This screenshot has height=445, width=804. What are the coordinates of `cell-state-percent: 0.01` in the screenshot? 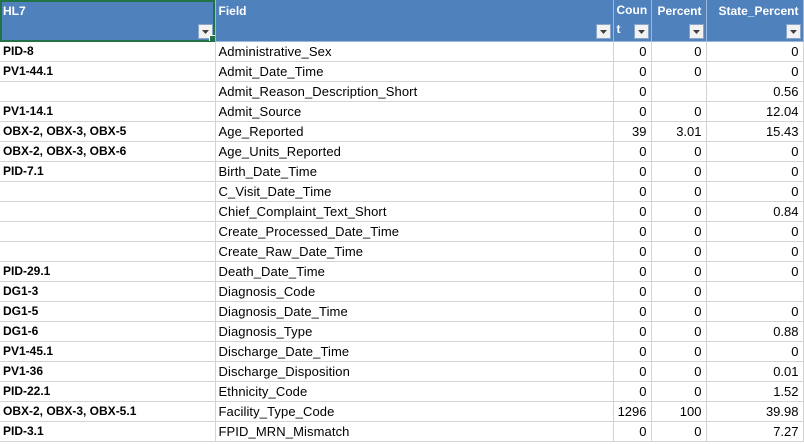 It's located at (755, 371).